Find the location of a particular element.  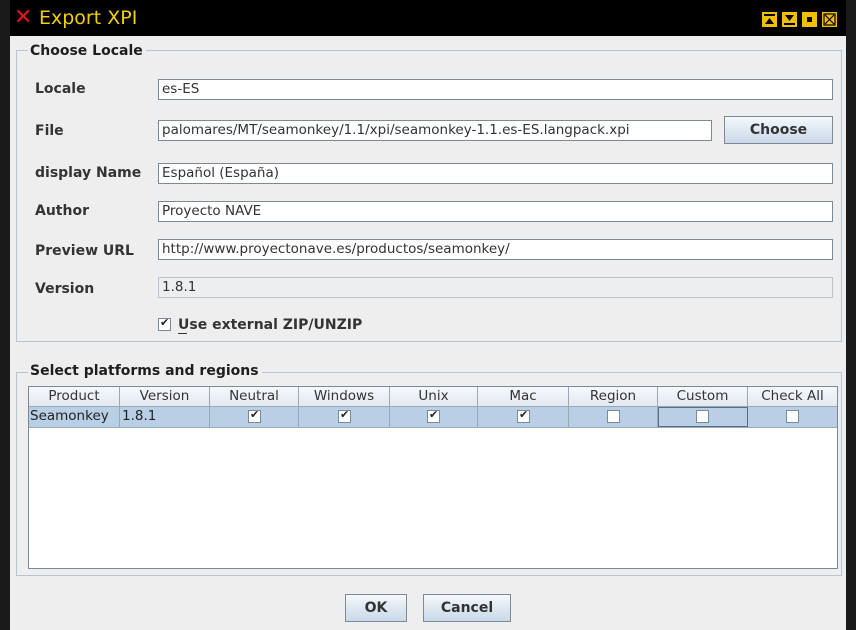

neutral-checkbox: ✔ is located at coordinates (254, 415).